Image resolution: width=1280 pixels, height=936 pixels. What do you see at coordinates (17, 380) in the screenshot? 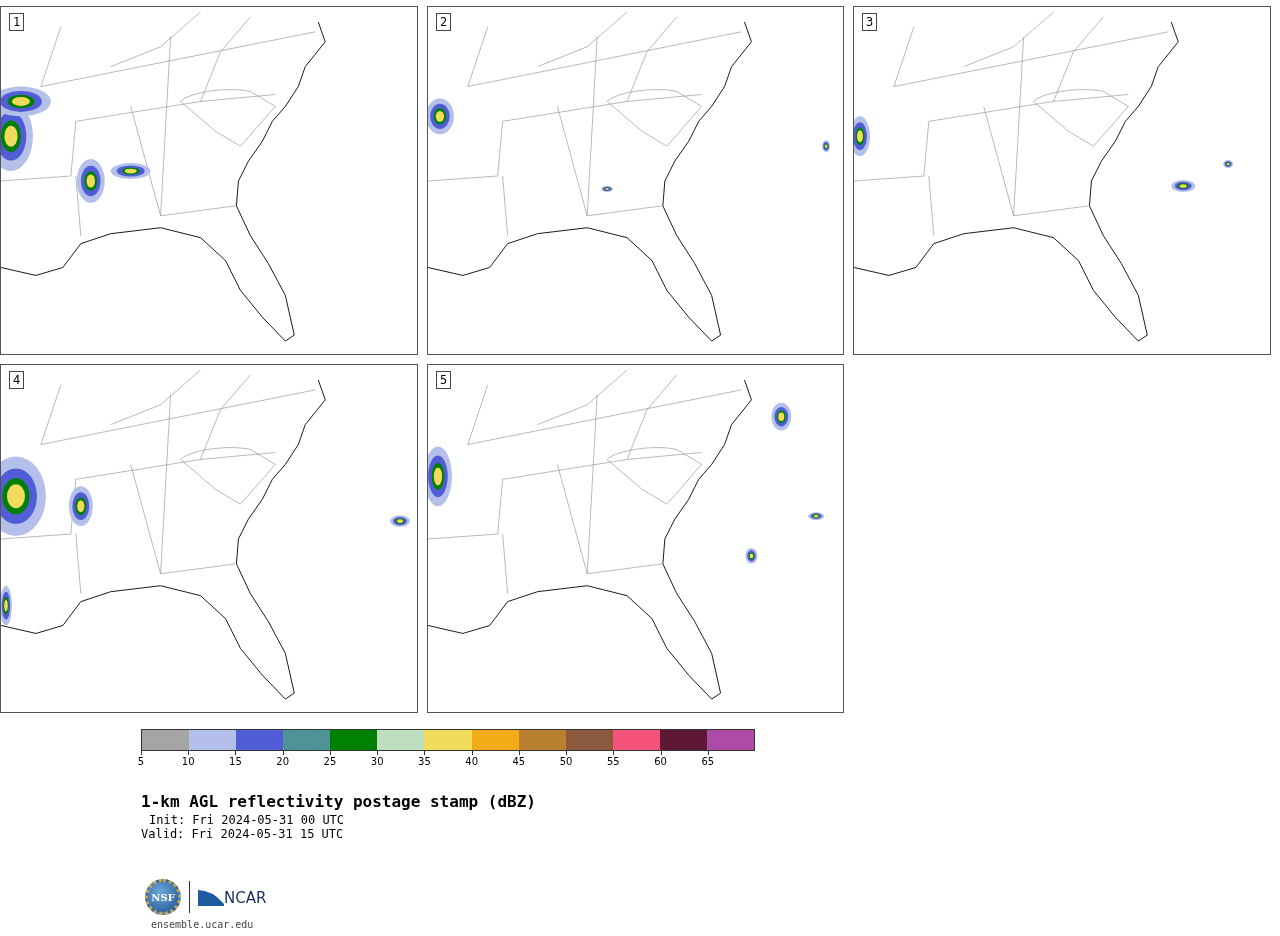
I see `panel-number: 4` at bounding box center [17, 380].